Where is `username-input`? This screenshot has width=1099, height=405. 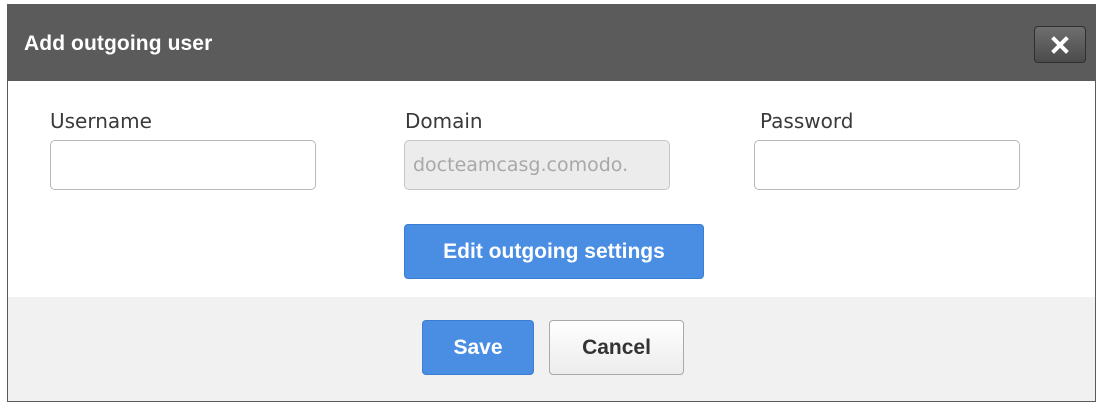 username-input is located at coordinates (183, 165).